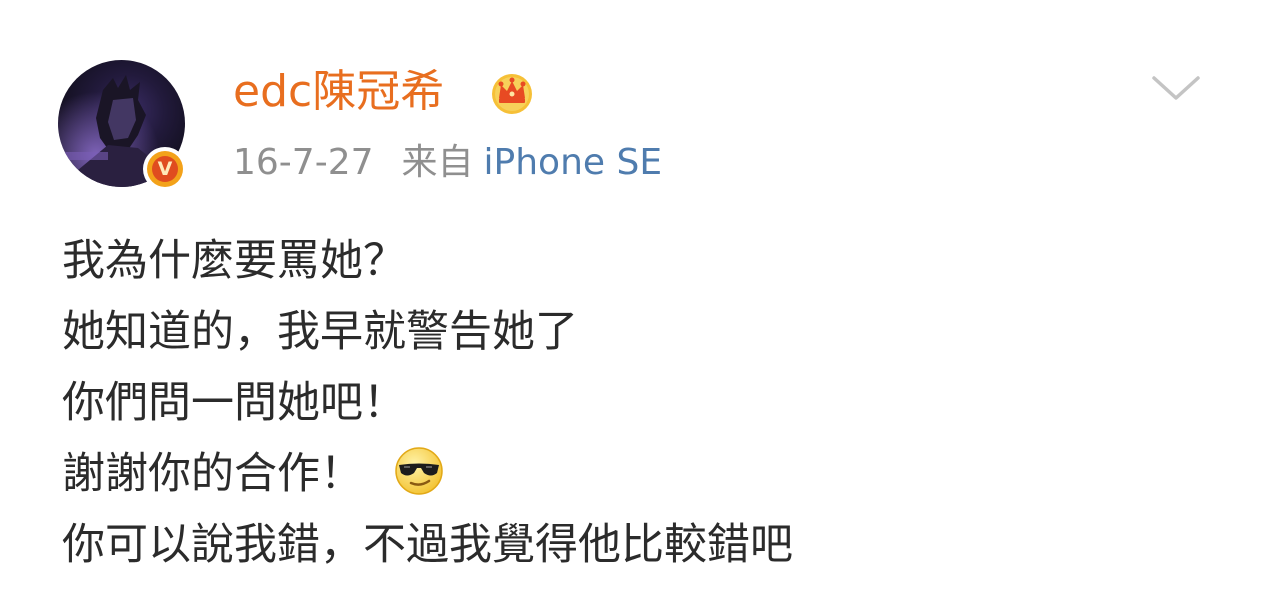 This screenshot has width=1283, height=591. What do you see at coordinates (320, 332) in the screenshot?
I see `post-text-line: 她知道的，我早就警告她了` at bounding box center [320, 332].